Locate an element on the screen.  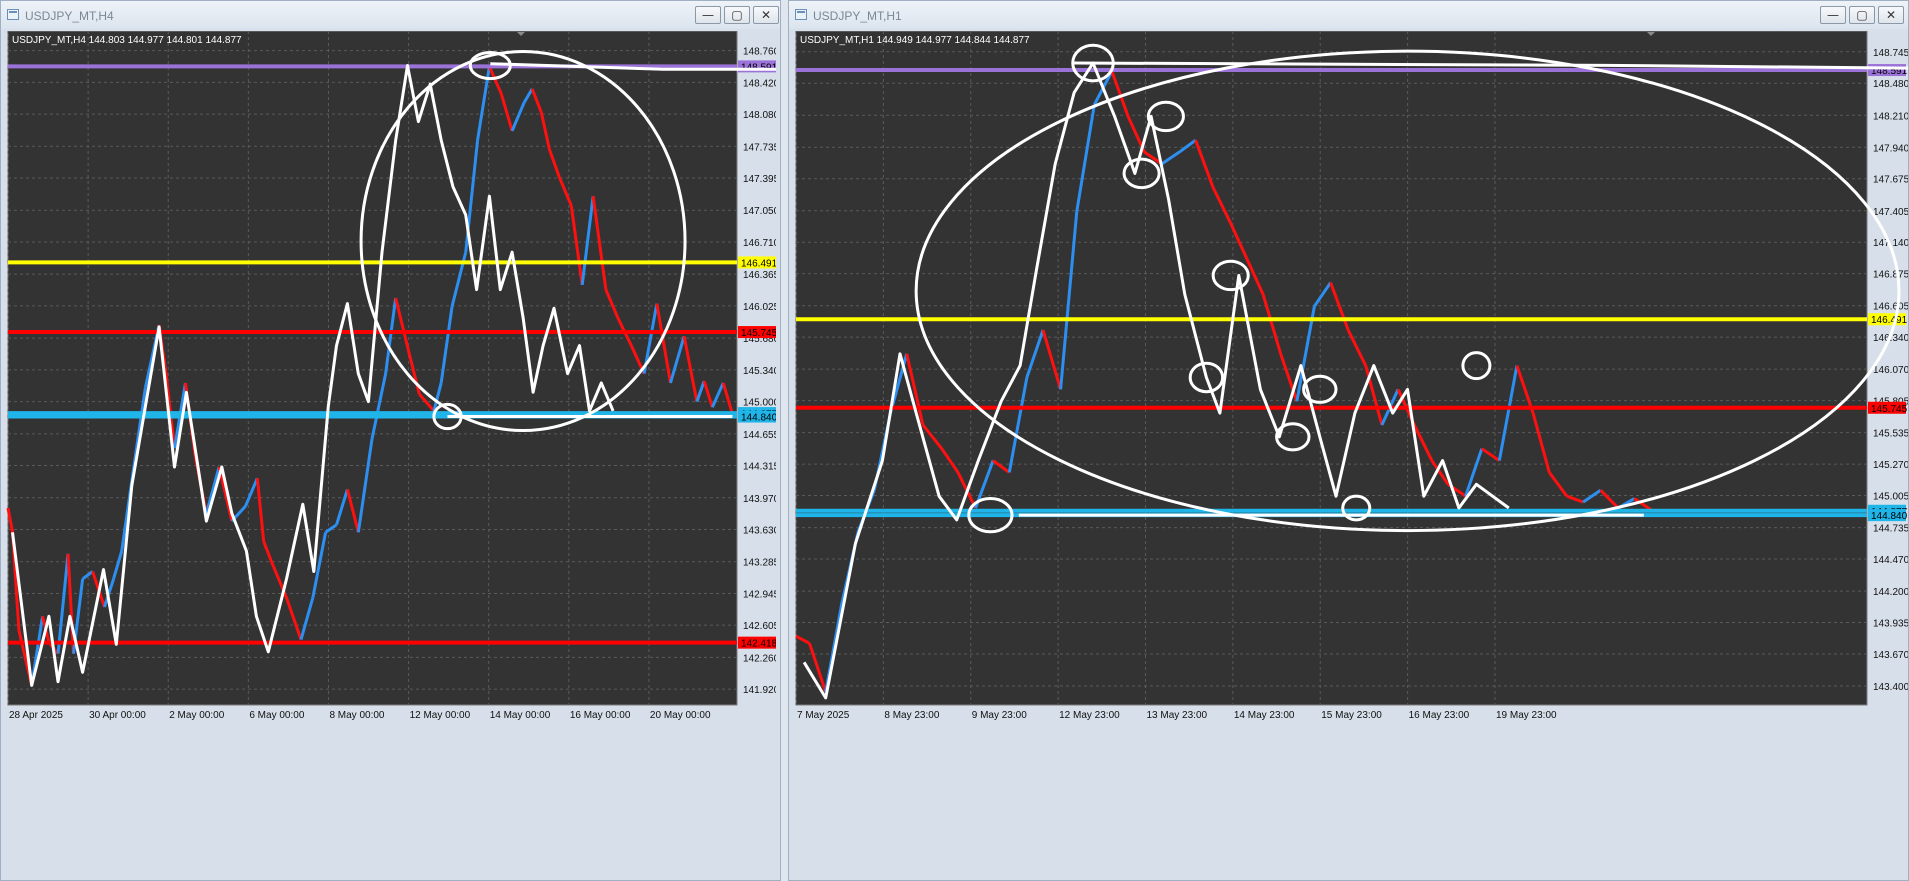
x-tick-label: 14 May 00:00 is located at coordinates (520, 715).